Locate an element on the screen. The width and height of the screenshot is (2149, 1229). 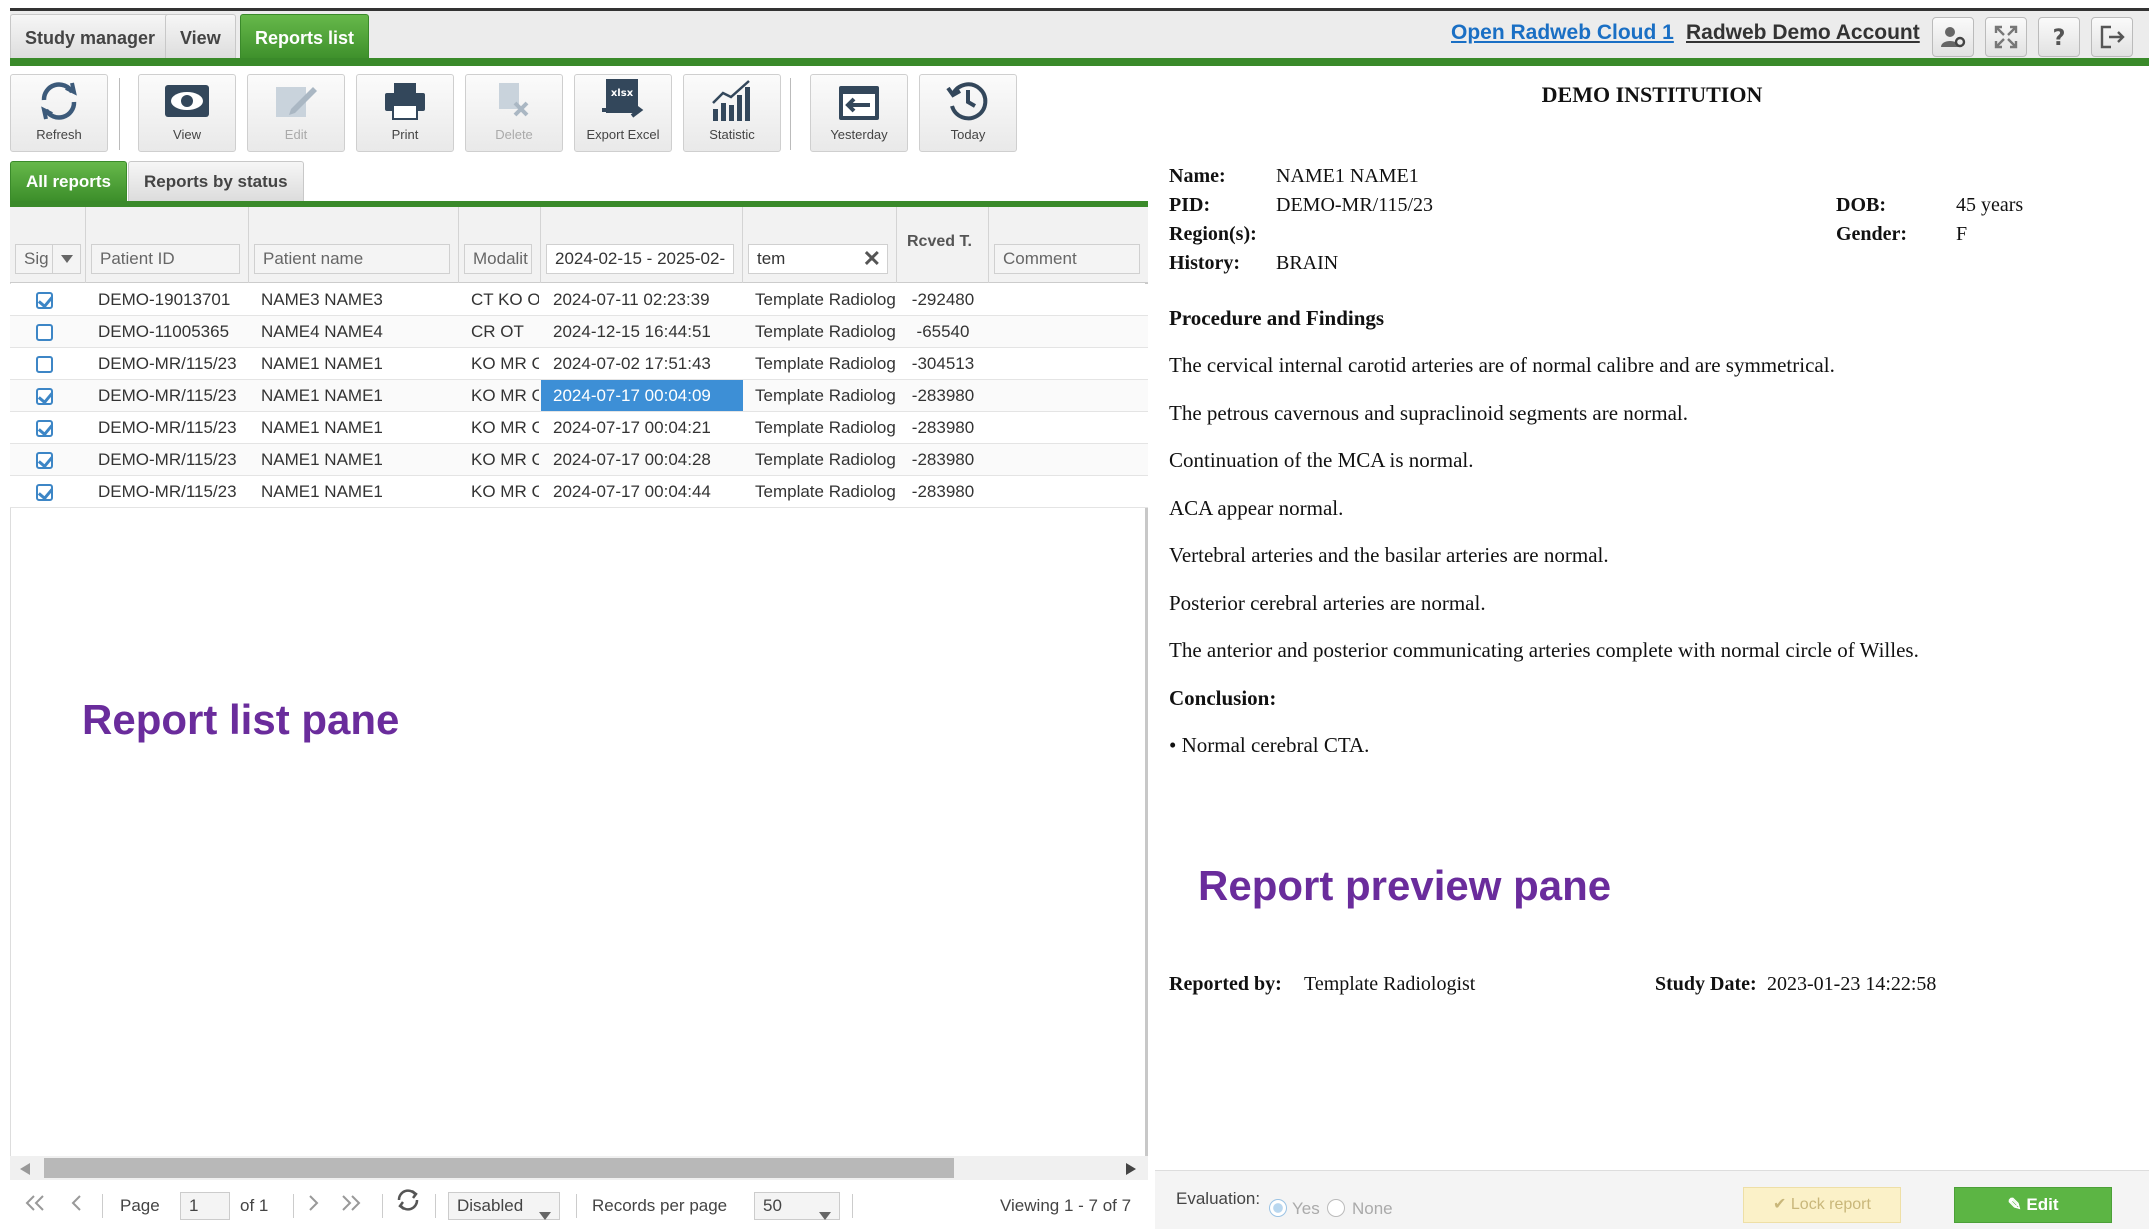
evaluation-none-radio is located at coordinates (1336, 1208).